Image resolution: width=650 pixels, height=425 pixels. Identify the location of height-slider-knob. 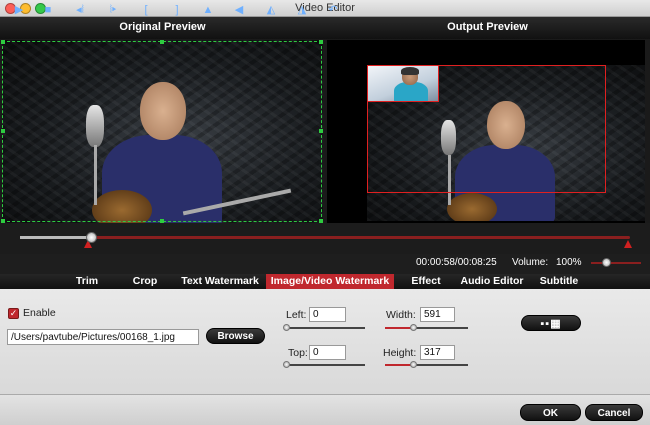
(413, 364).